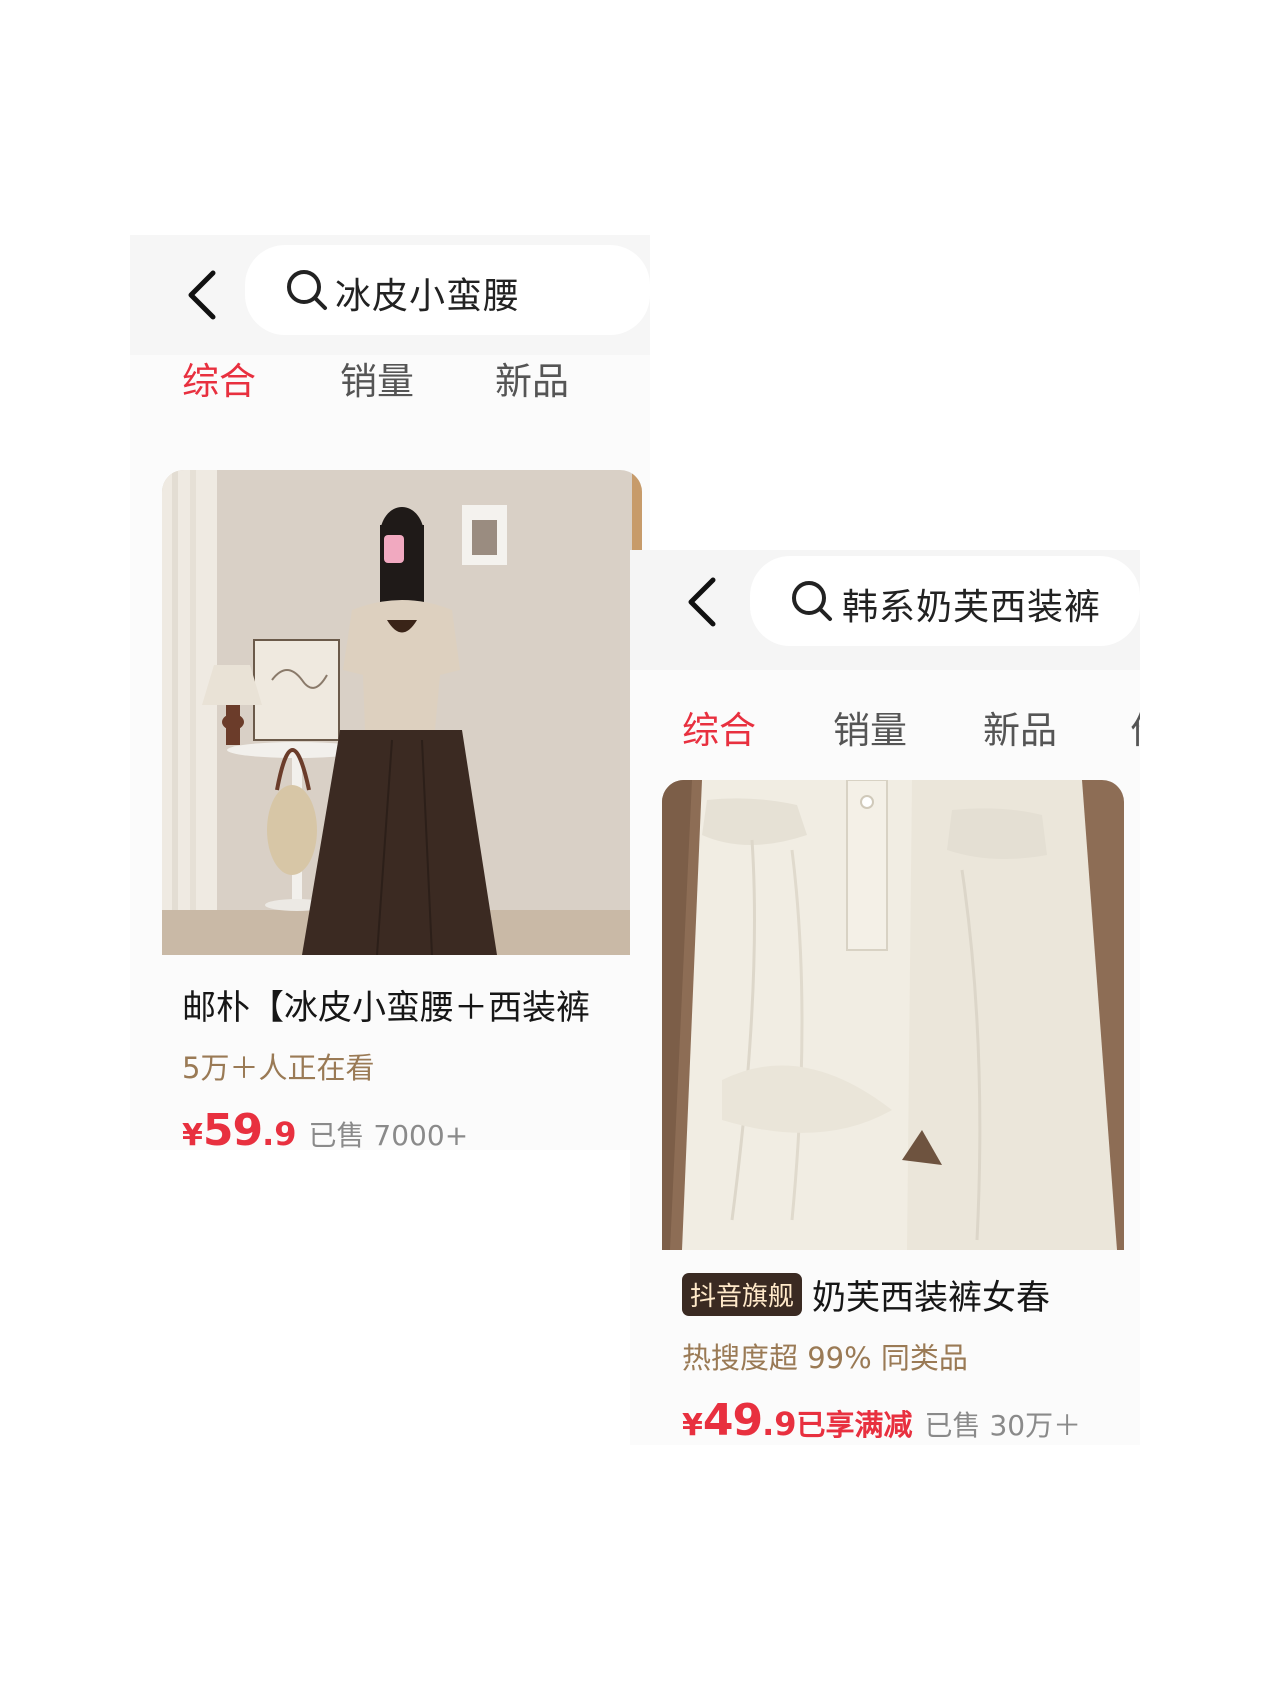 This screenshot has width=1280, height=1706. What do you see at coordinates (742, 1294) in the screenshot?
I see `flagship-store-badge: 抖音旗舰` at bounding box center [742, 1294].